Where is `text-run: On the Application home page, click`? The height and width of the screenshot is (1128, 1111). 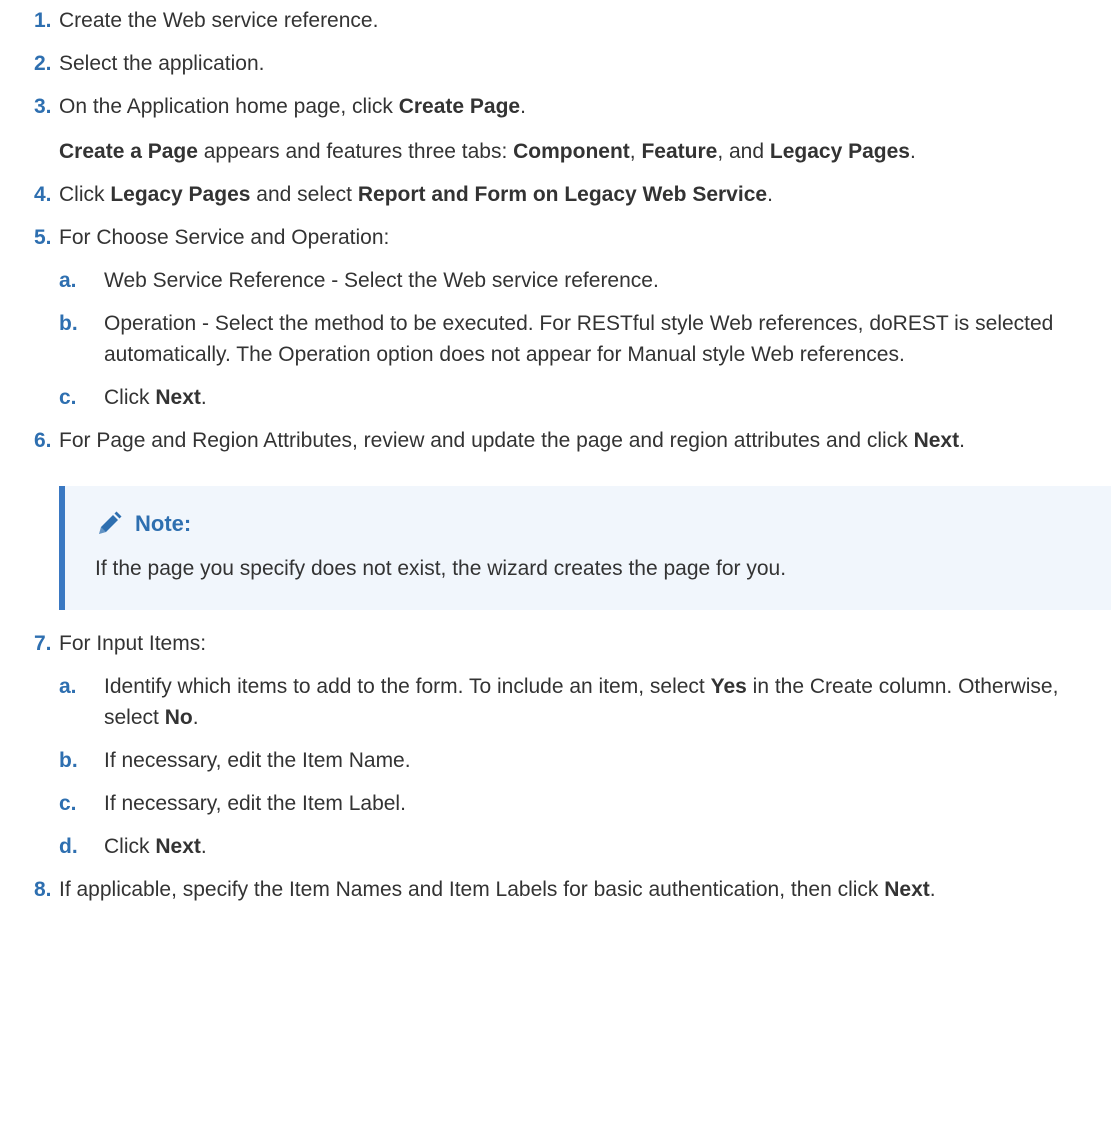 text-run: On the Application home page, click is located at coordinates (229, 106).